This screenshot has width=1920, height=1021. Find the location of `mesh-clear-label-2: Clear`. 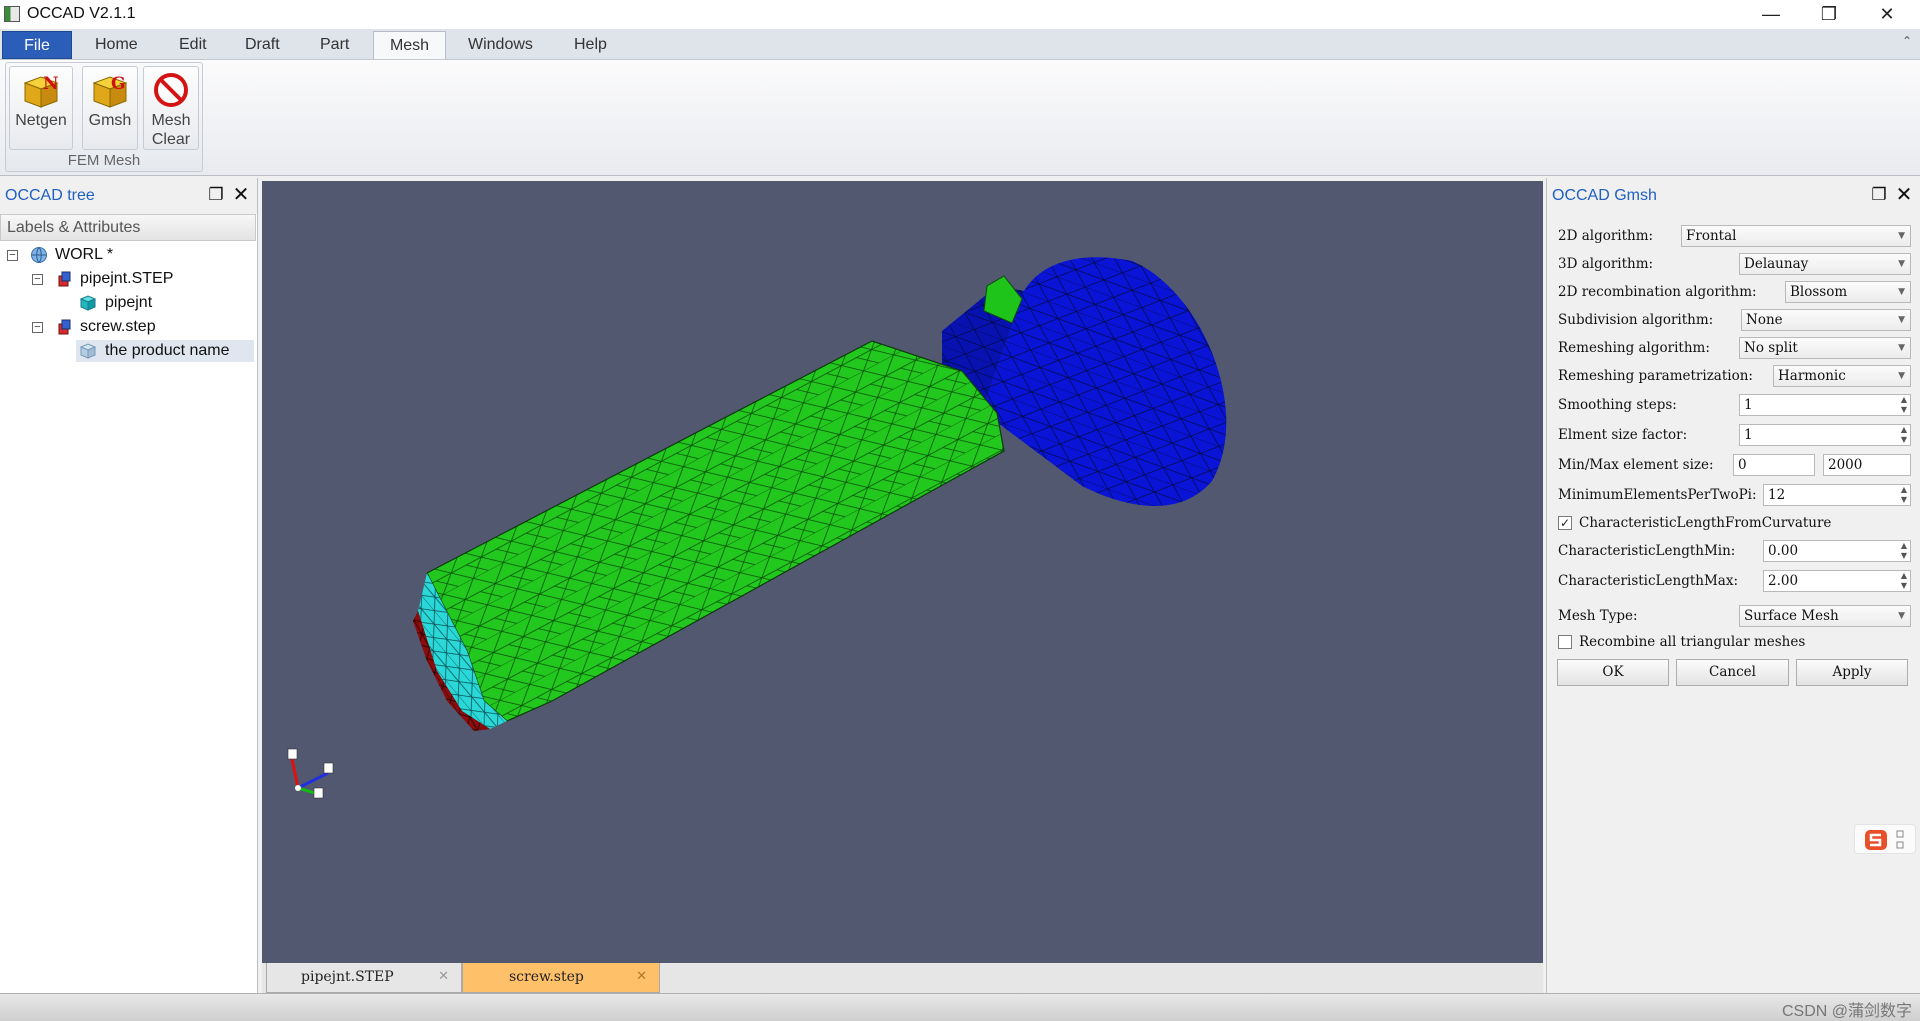

mesh-clear-label-2: Clear is located at coordinates (171, 139).